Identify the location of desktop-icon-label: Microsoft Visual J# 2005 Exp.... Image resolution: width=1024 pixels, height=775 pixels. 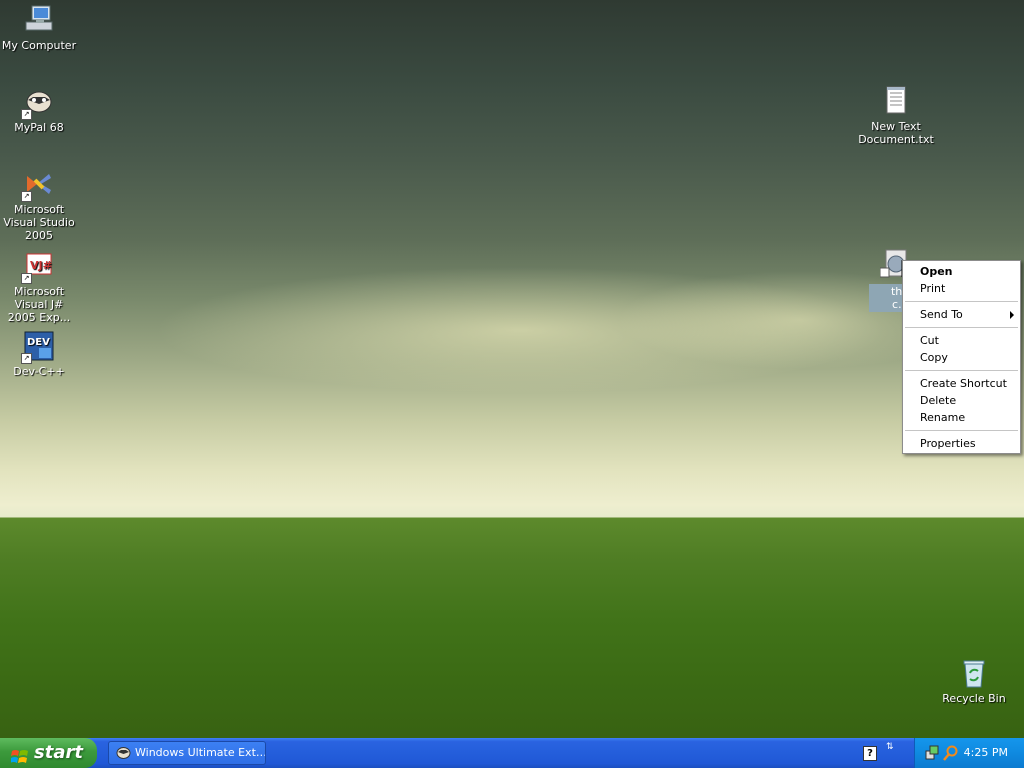
(39, 304).